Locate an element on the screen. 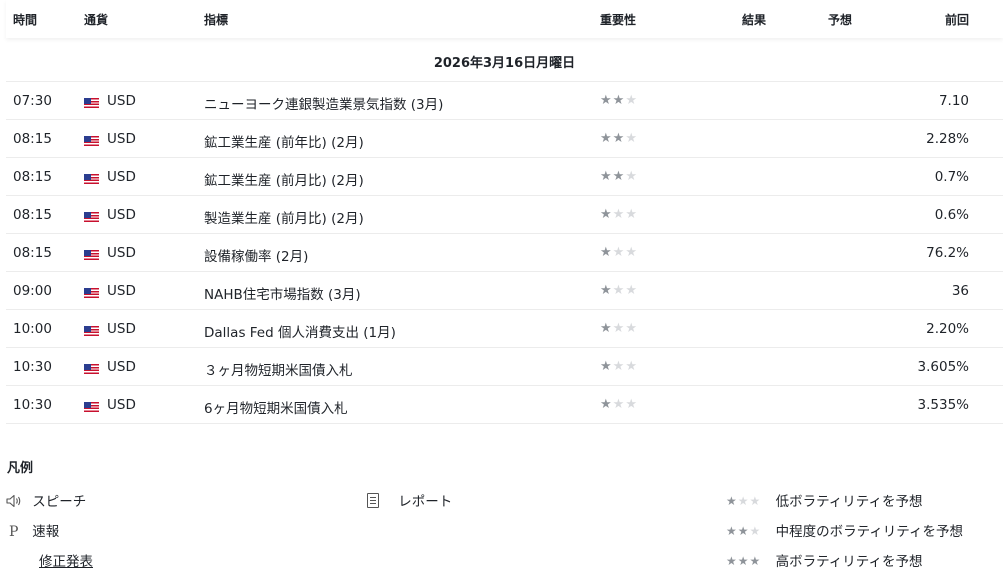  table-row: 07:30 USD ニューヨーク連銀製造業景気指数 (3月) ★★★ 7.10 is located at coordinates (504, 101).